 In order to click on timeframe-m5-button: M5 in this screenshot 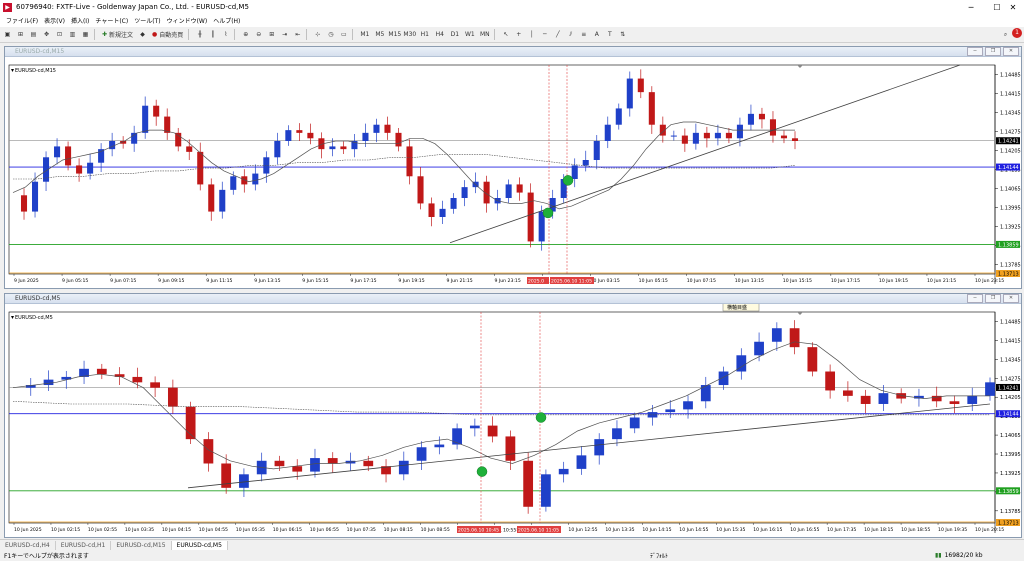, I will do `click(379, 34)`.